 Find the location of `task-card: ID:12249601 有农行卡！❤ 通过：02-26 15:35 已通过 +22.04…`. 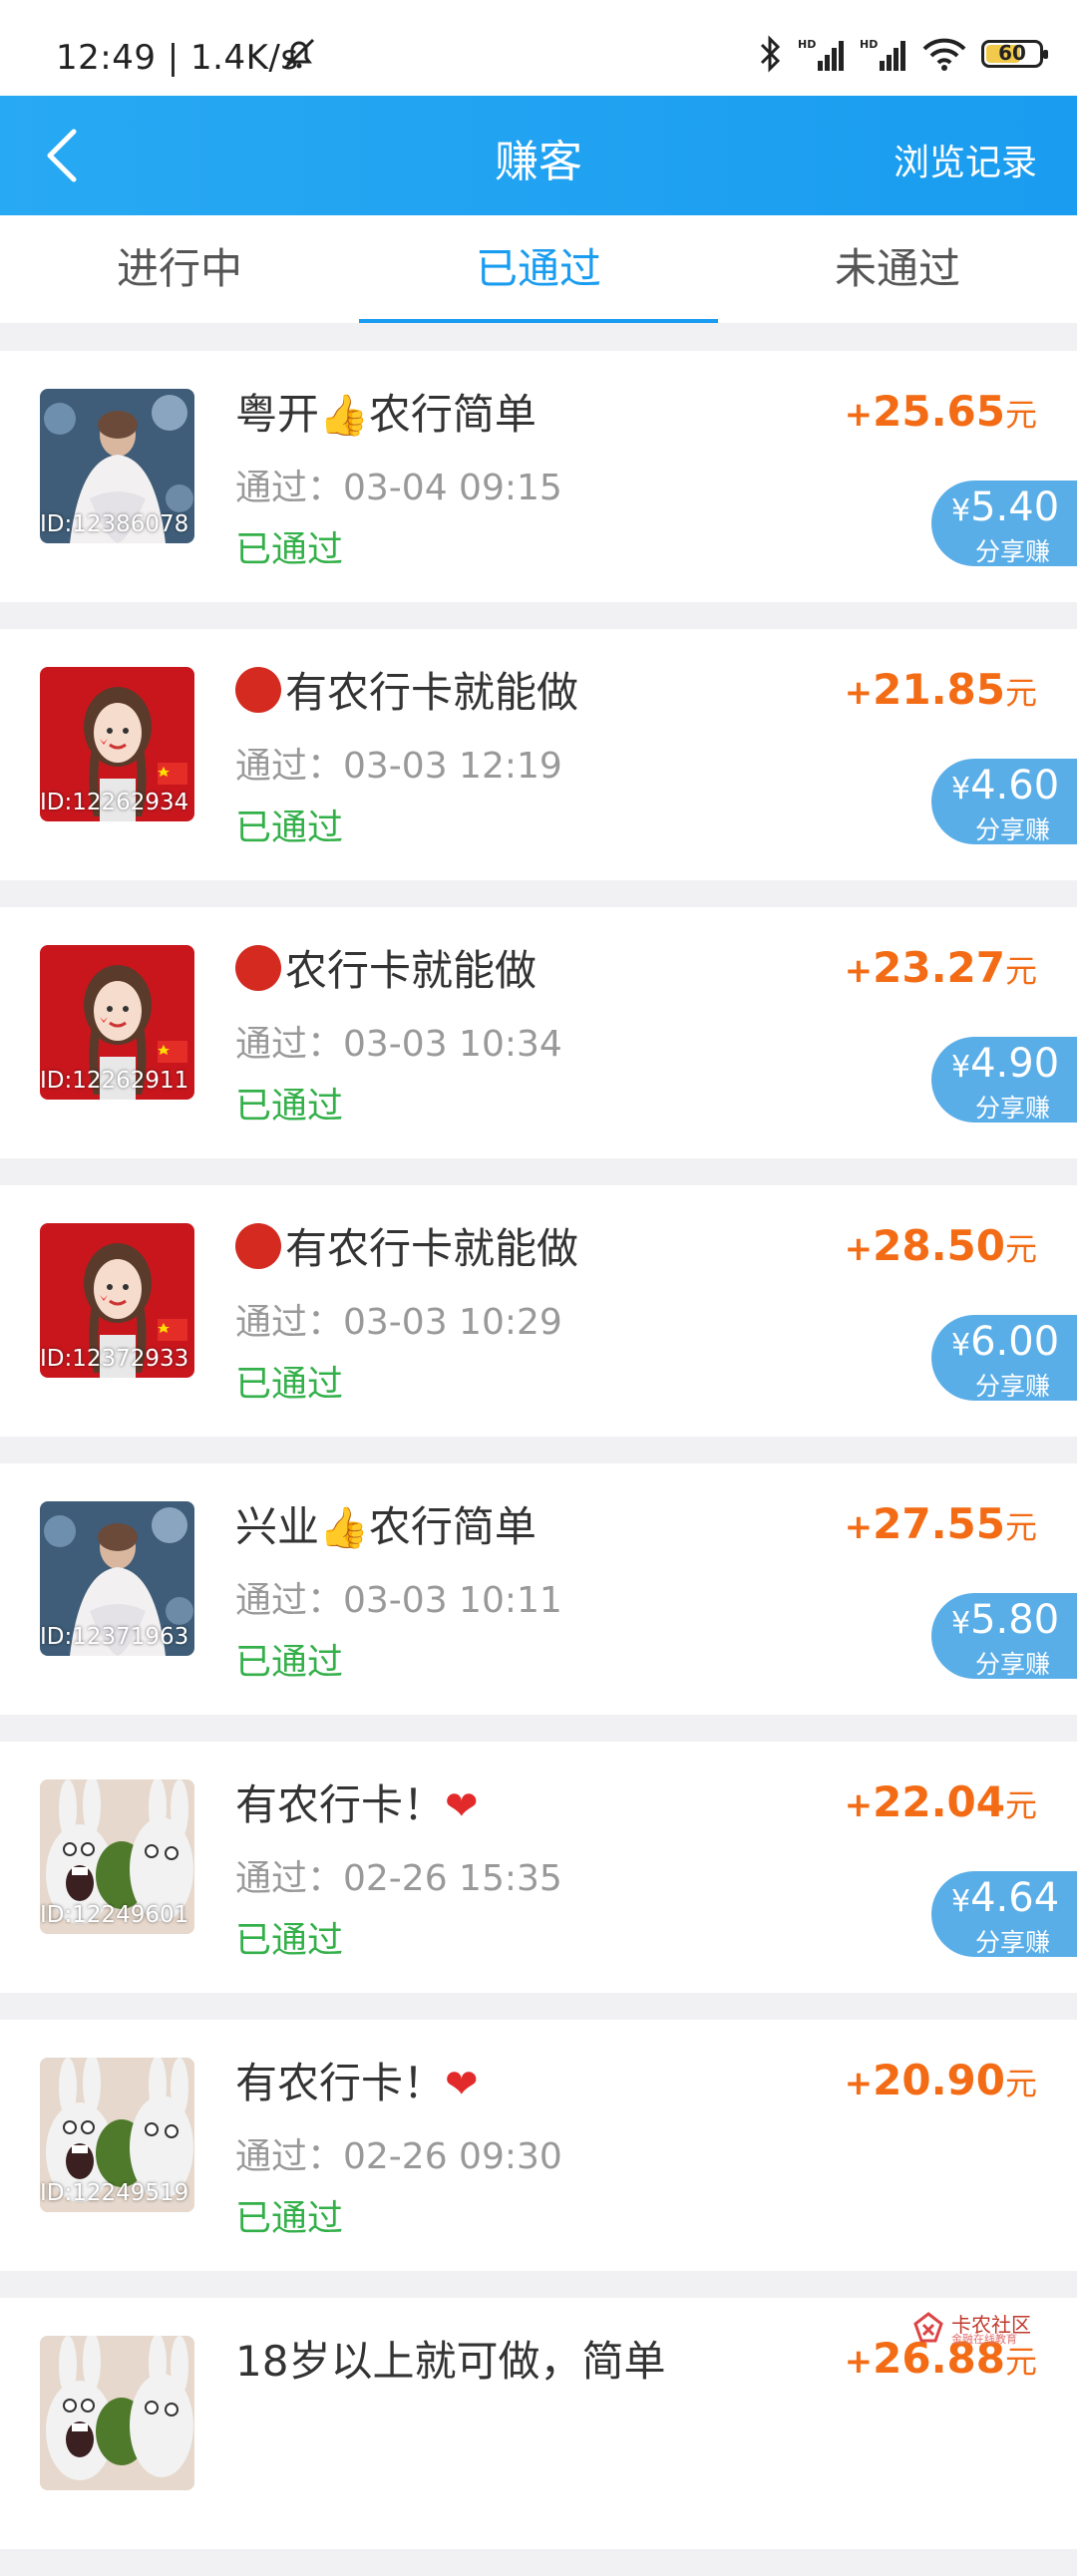

task-card: ID:12249601 有农行卡！❤ 通过：02-26 15:35 已通过 +22.04… is located at coordinates (538, 1867).